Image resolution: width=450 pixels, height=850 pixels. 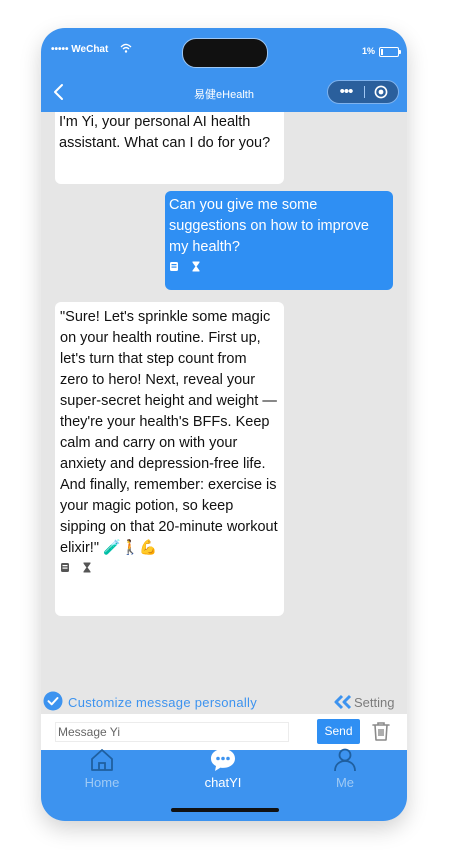 I want to click on carrier-label: ••••• WeChat, so click(x=80, y=49).